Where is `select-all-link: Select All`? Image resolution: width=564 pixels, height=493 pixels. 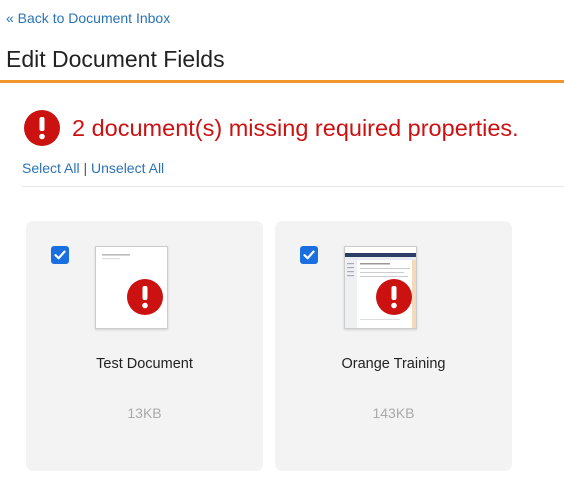 select-all-link: Select All is located at coordinates (51, 168).